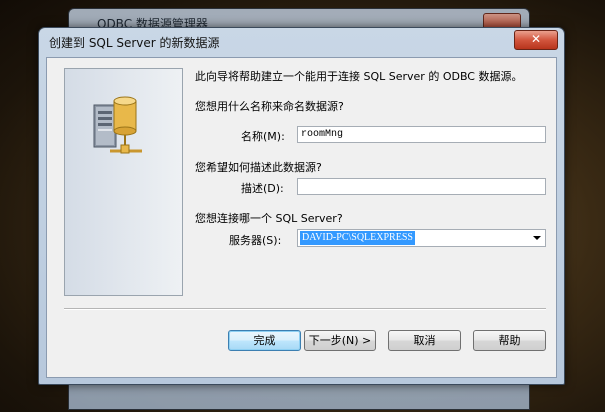  What do you see at coordinates (301, 42) in the screenshot?
I see `dialog-titlebar: 创建到 SQL Server 的新数据源 ✕` at bounding box center [301, 42].